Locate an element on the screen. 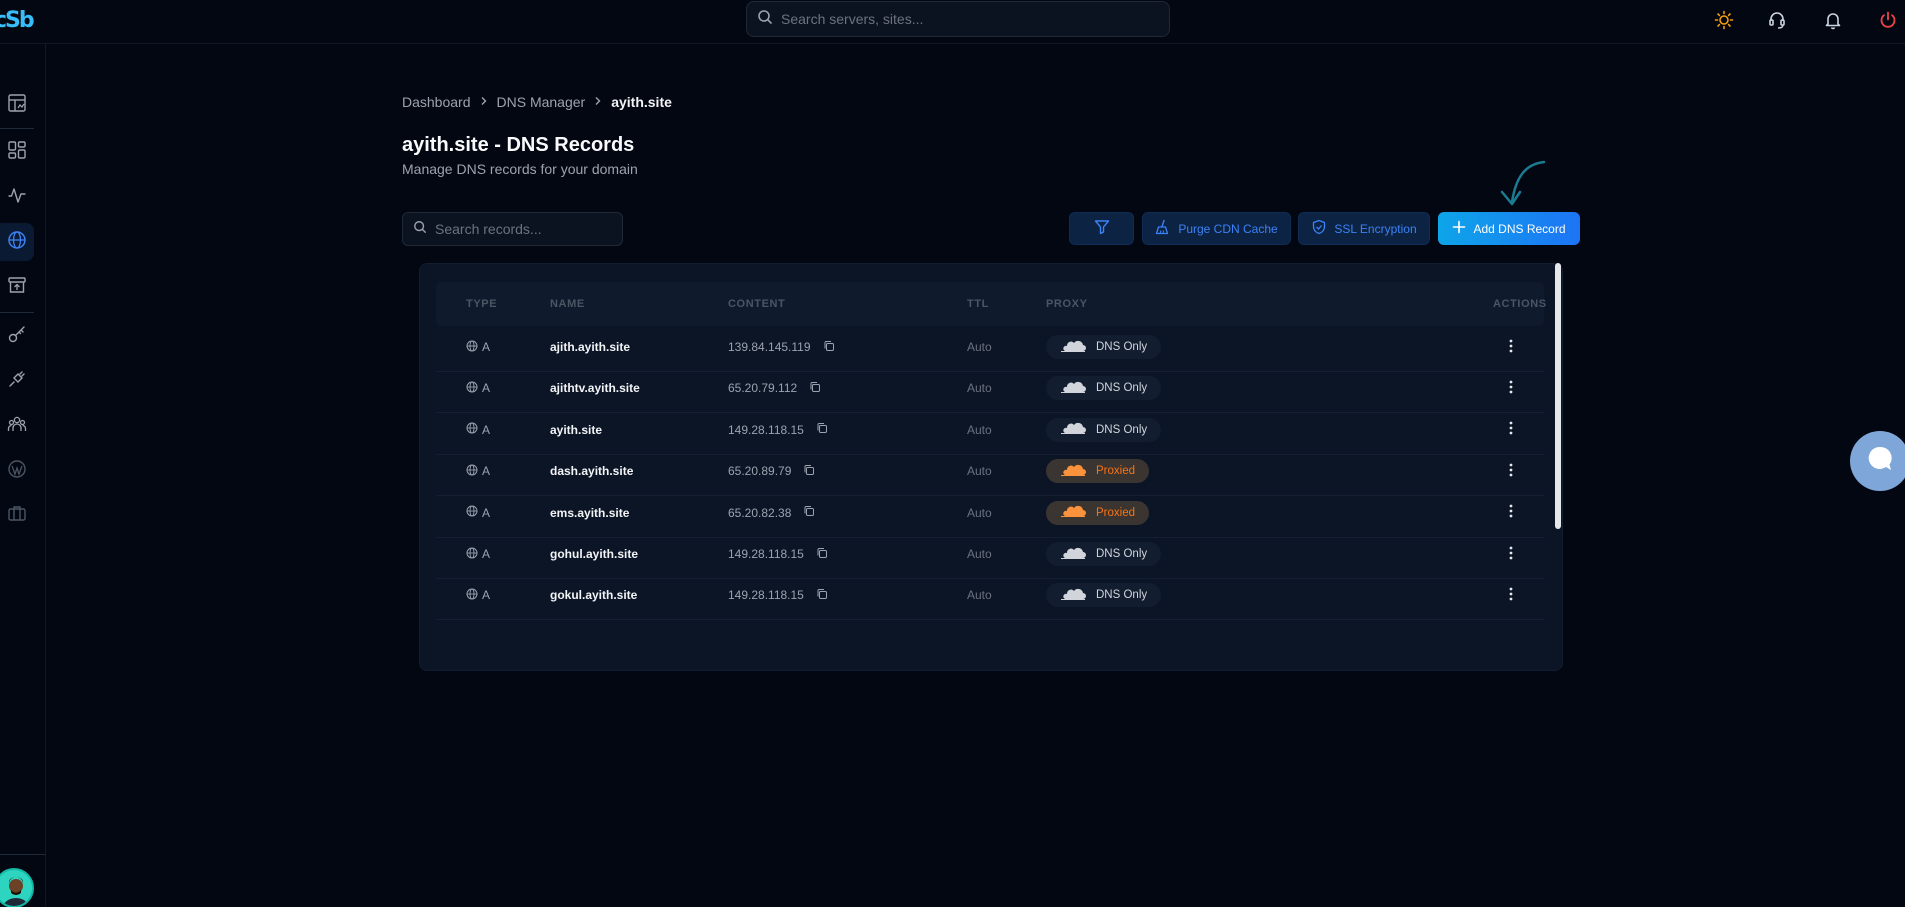 This screenshot has width=1905, height=907. record-content: 65.20.82.38 is located at coordinates (760, 512).